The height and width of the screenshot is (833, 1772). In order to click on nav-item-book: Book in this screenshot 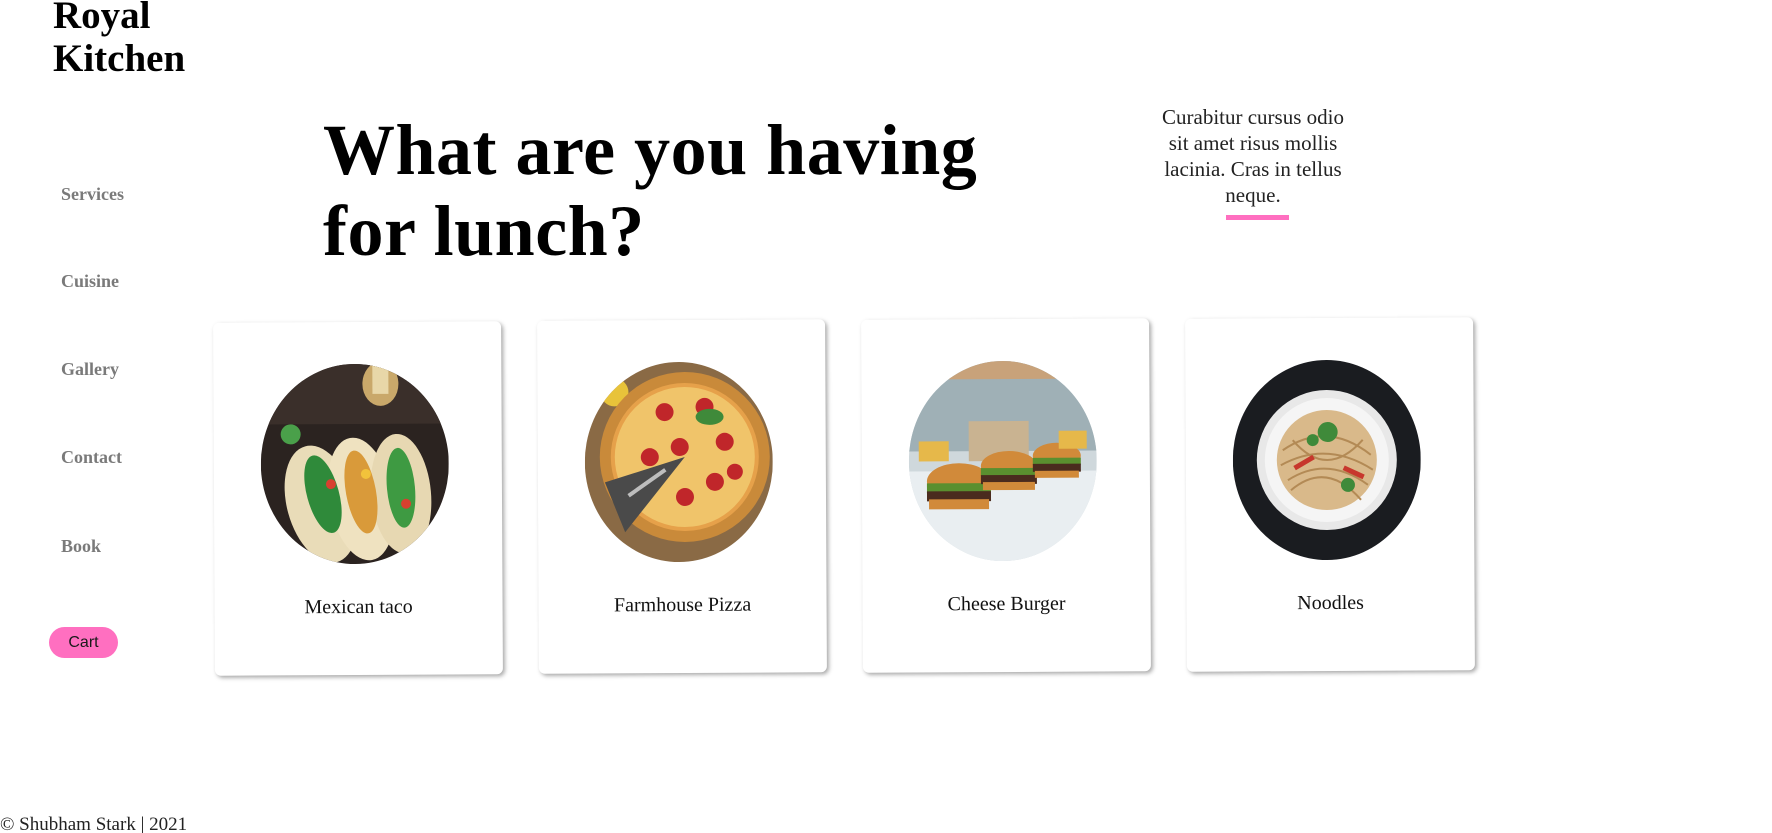, I will do `click(81, 546)`.